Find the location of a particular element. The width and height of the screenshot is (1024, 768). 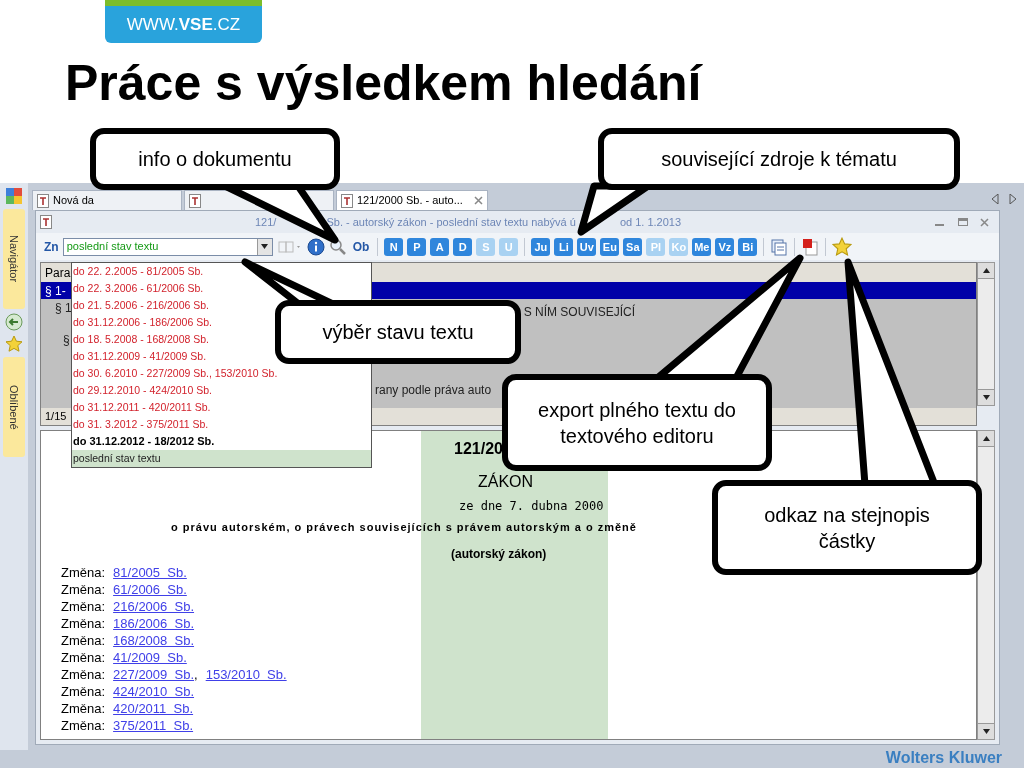

pdf-icon is located at coordinates (810, 246).